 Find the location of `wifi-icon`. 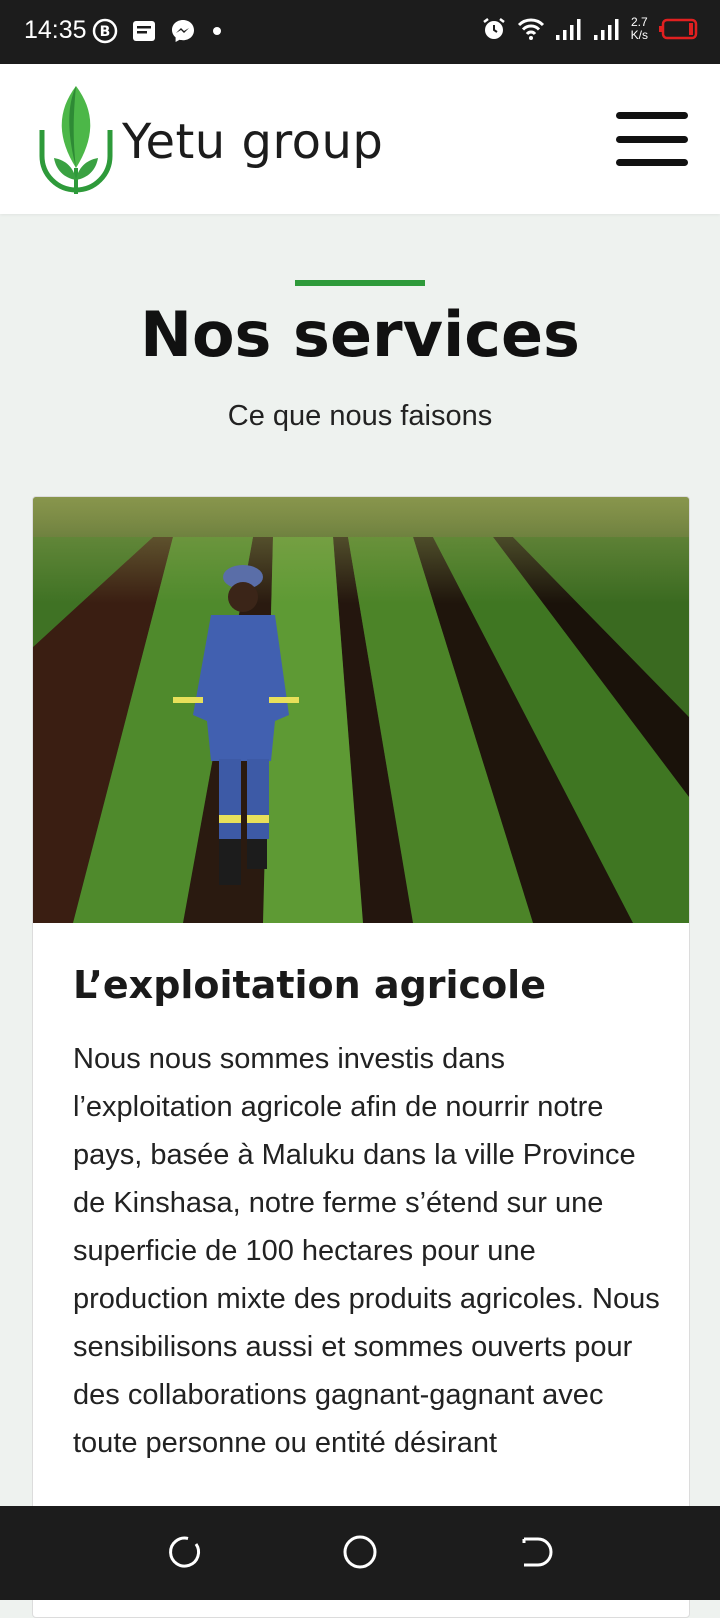

wifi-icon is located at coordinates (530, 29).